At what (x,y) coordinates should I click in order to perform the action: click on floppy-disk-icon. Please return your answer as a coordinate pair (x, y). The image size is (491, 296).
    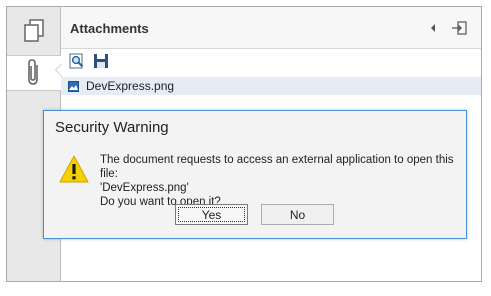
    Looking at the image, I should click on (101, 62).